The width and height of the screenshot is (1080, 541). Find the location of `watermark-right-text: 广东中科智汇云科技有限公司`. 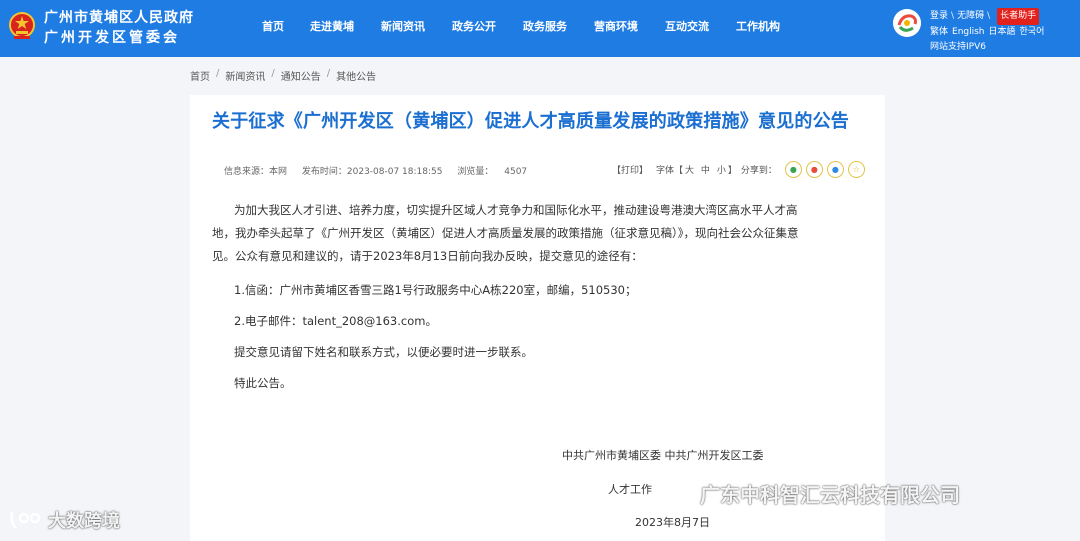

watermark-right-text: 广东中科智汇云科技有限公司 is located at coordinates (830, 495).